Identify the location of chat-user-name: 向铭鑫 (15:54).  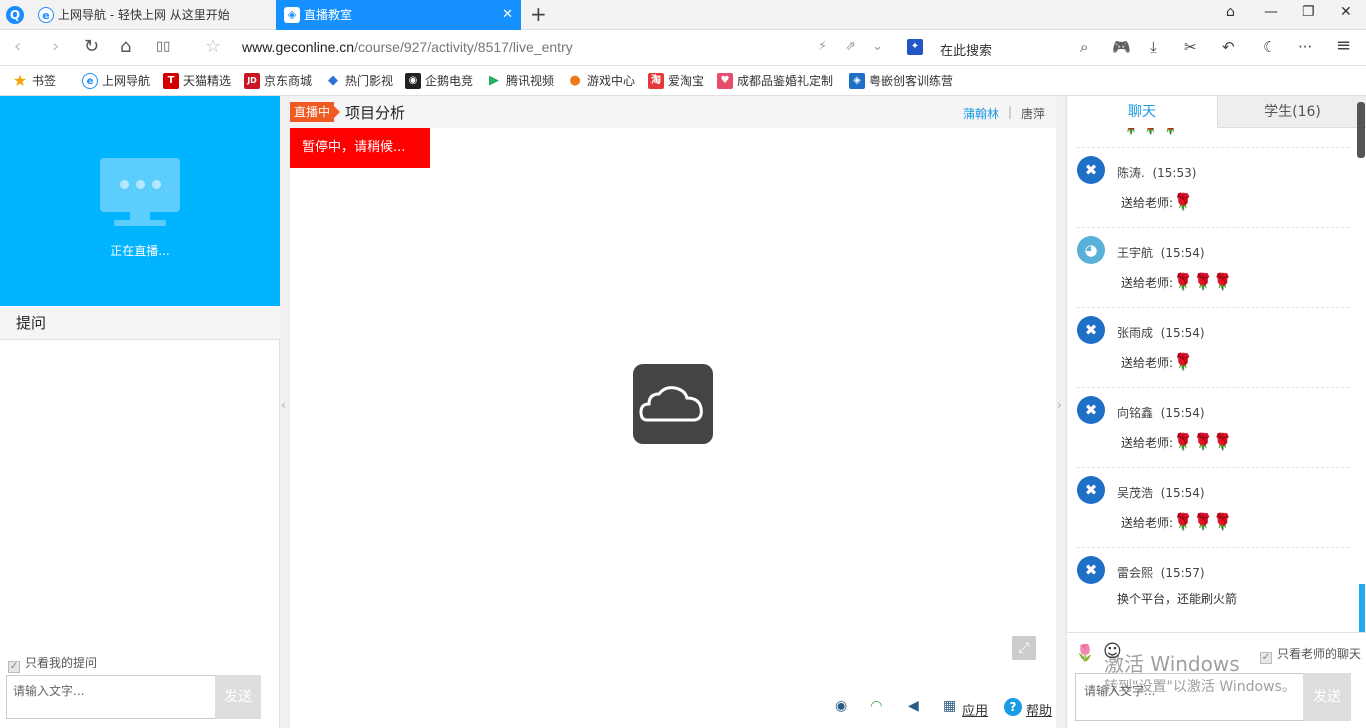
(1161, 413).